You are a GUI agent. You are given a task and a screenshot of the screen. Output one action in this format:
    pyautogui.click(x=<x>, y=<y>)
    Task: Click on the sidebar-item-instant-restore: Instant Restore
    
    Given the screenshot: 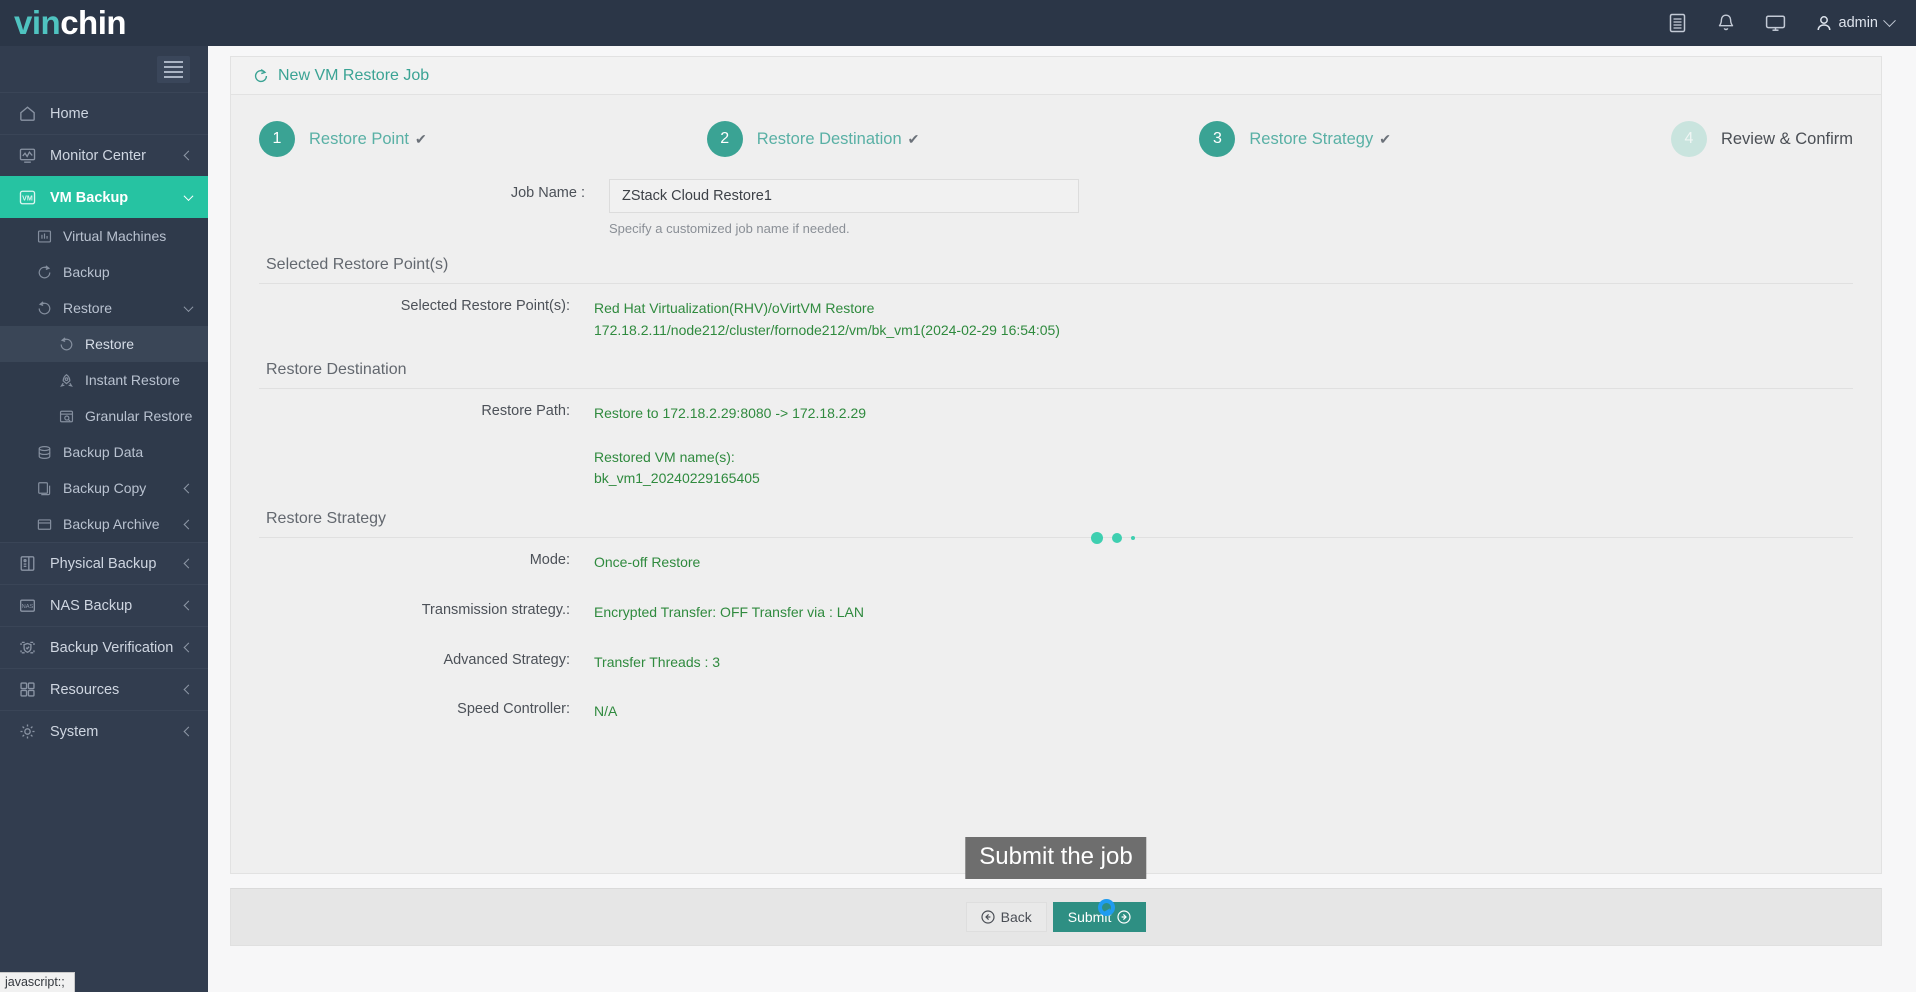 What is the action you would take?
    pyautogui.click(x=104, y=380)
    